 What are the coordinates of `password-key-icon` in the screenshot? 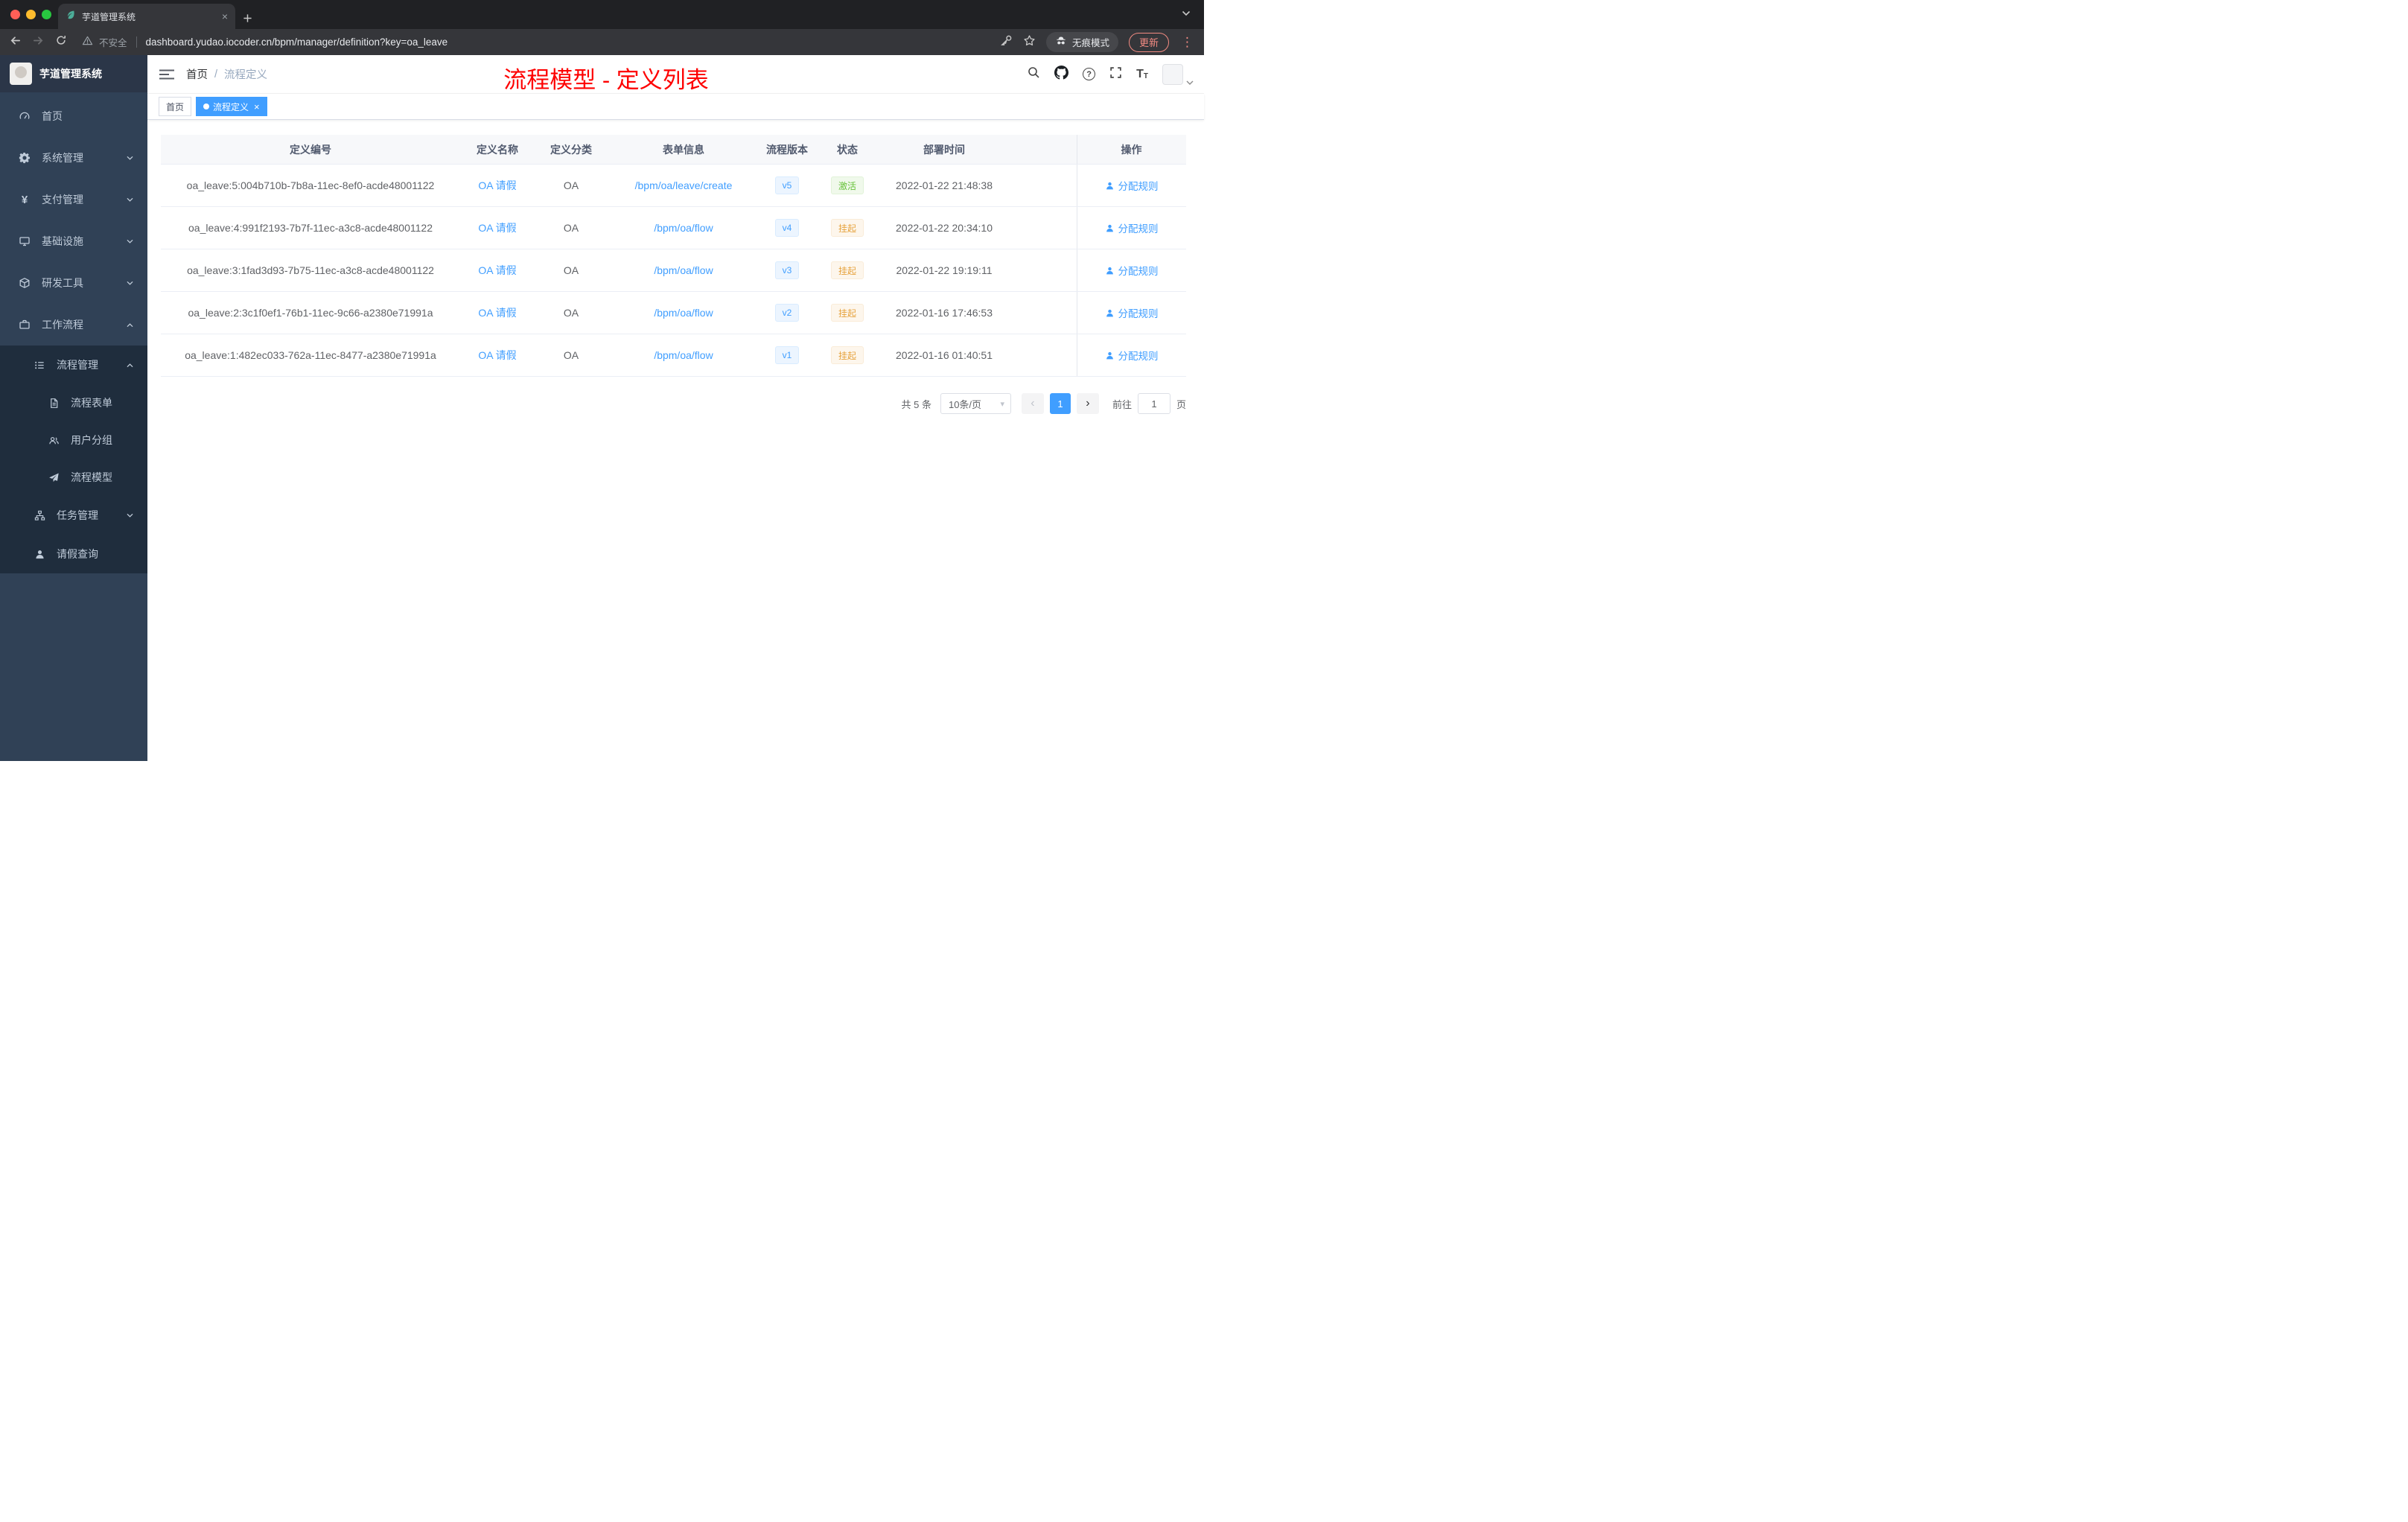 It's located at (1006, 42).